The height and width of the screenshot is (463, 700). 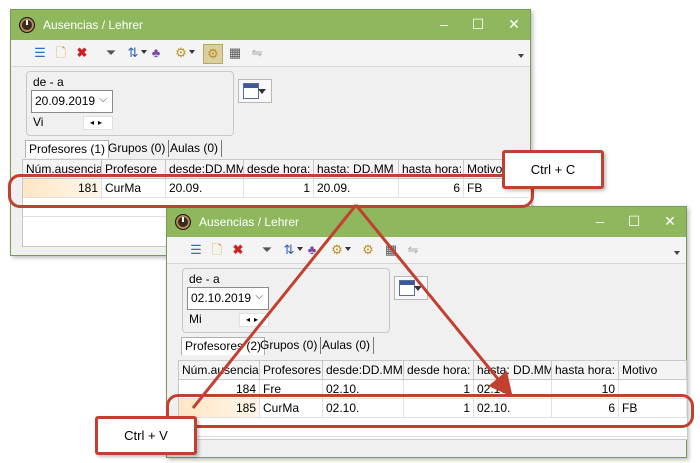 What do you see at coordinates (271, 191) in the screenshot?
I see `copied-row-highlight` at bounding box center [271, 191].